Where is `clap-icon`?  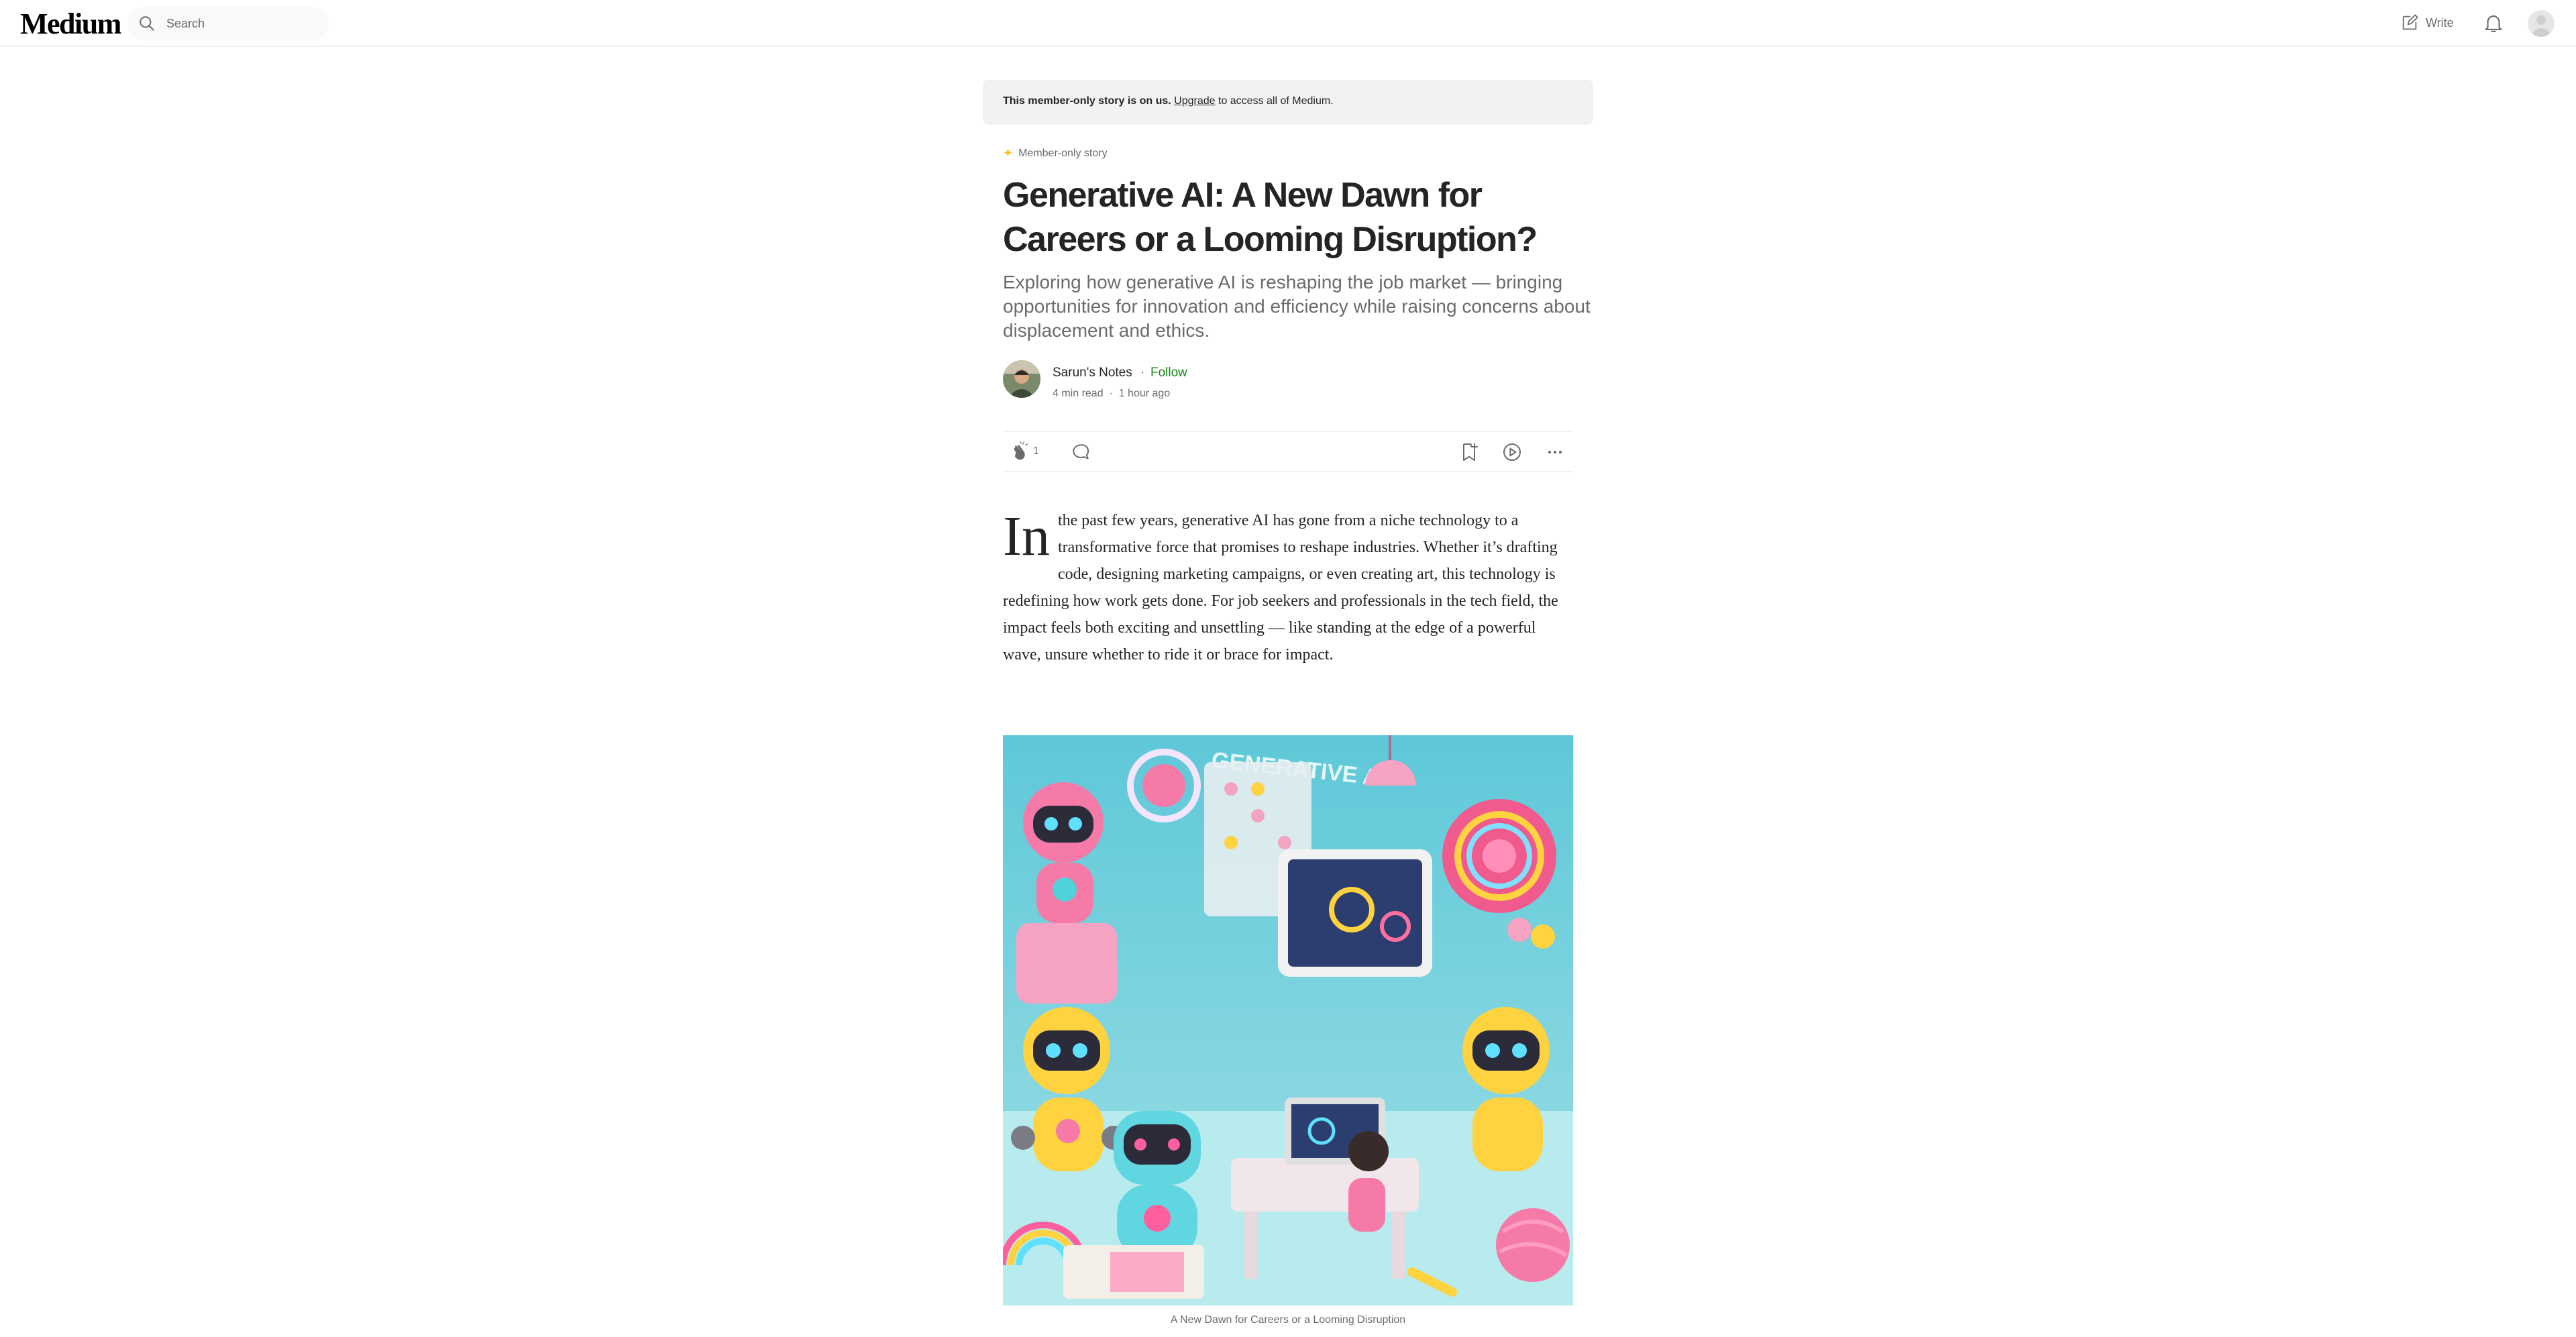 clap-icon is located at coordinates (1020, 452).